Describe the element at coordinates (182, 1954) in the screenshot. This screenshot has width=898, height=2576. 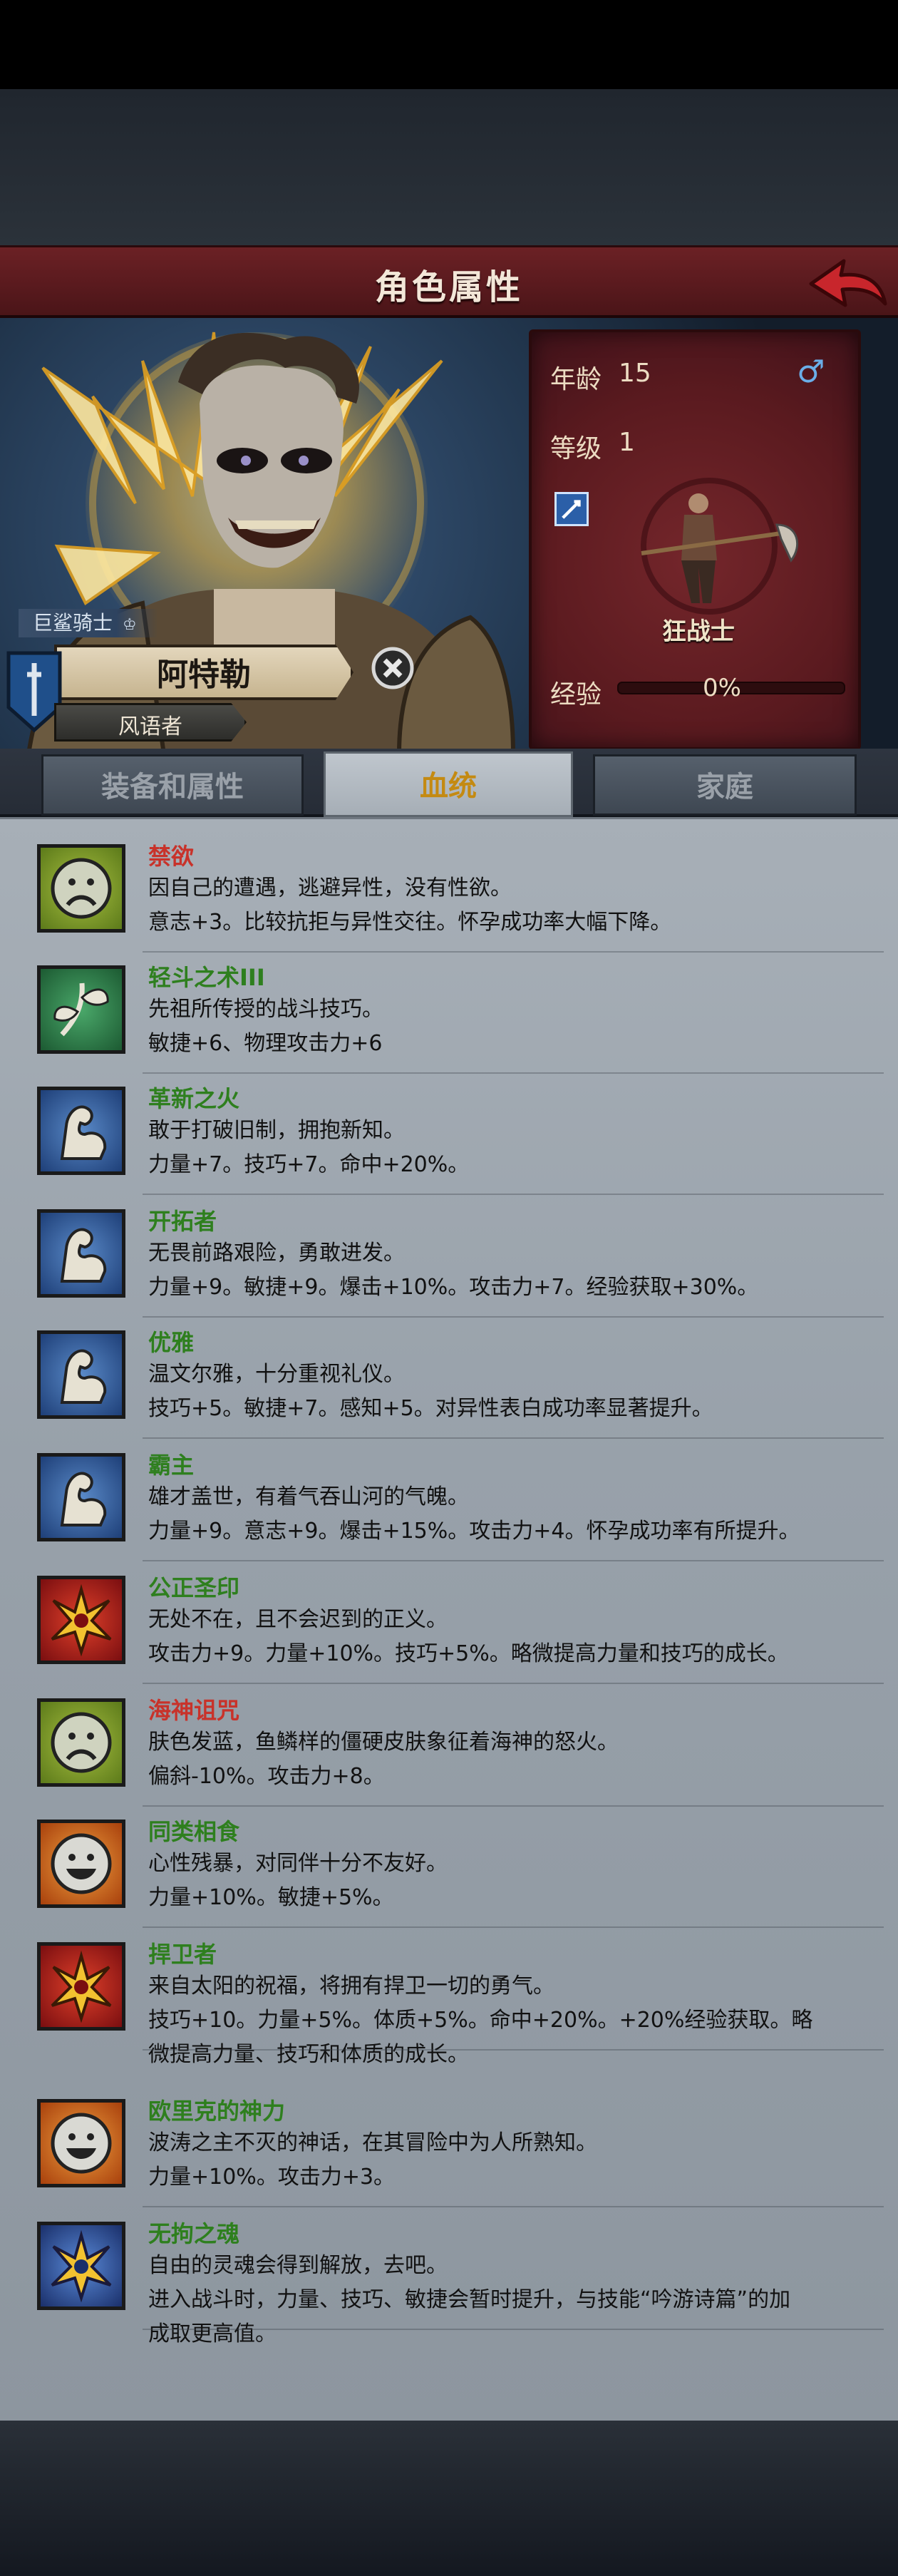
I see `trait-name: 捍卫者` at that location.